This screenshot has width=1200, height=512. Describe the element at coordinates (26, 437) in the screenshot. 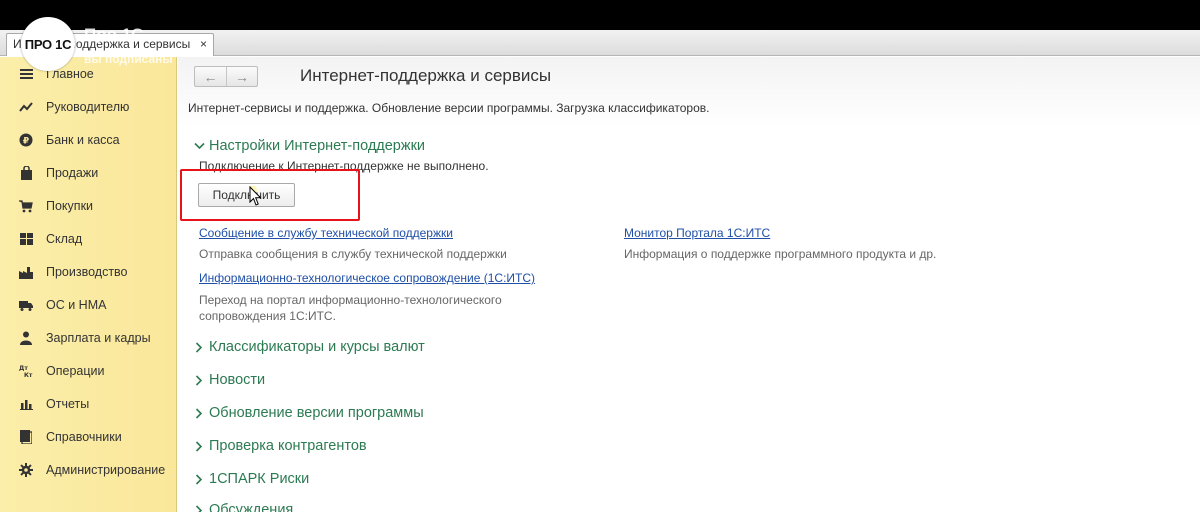

I see `book-icon` at that location.